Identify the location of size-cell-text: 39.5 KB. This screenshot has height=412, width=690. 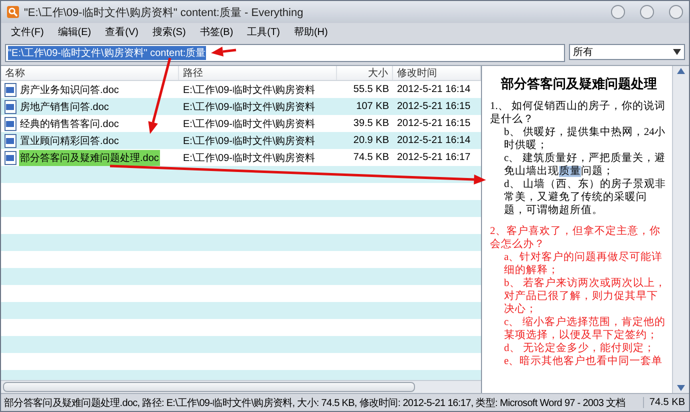
(371, 123).